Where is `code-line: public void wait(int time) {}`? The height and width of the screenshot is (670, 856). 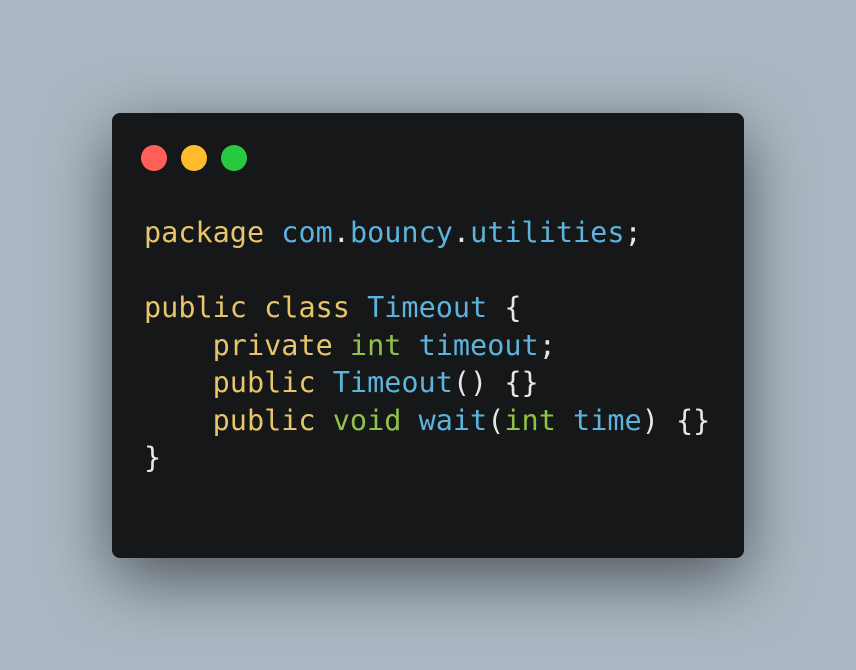
code-line: public void wait(int time) {} is located at coordinates (427, 421).